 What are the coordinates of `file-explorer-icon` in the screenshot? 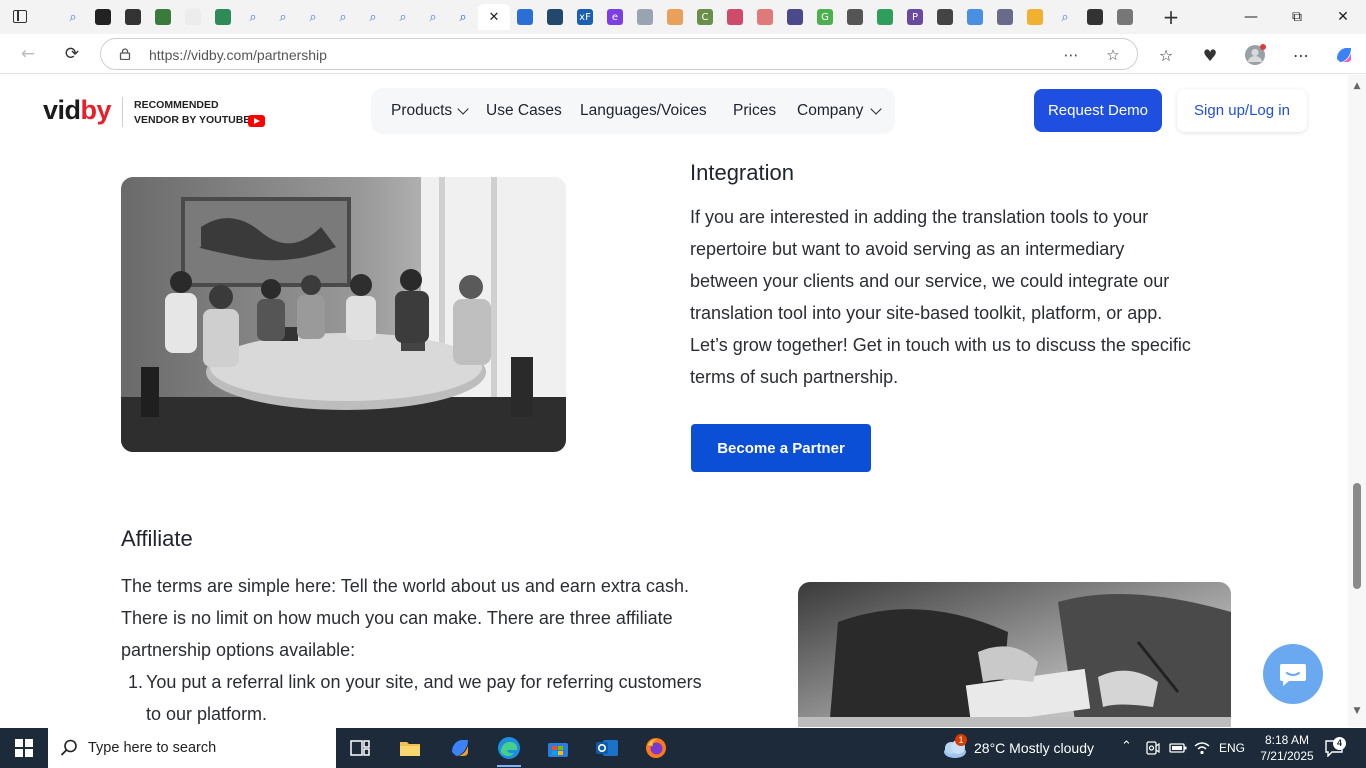 It's located at (410, 748).